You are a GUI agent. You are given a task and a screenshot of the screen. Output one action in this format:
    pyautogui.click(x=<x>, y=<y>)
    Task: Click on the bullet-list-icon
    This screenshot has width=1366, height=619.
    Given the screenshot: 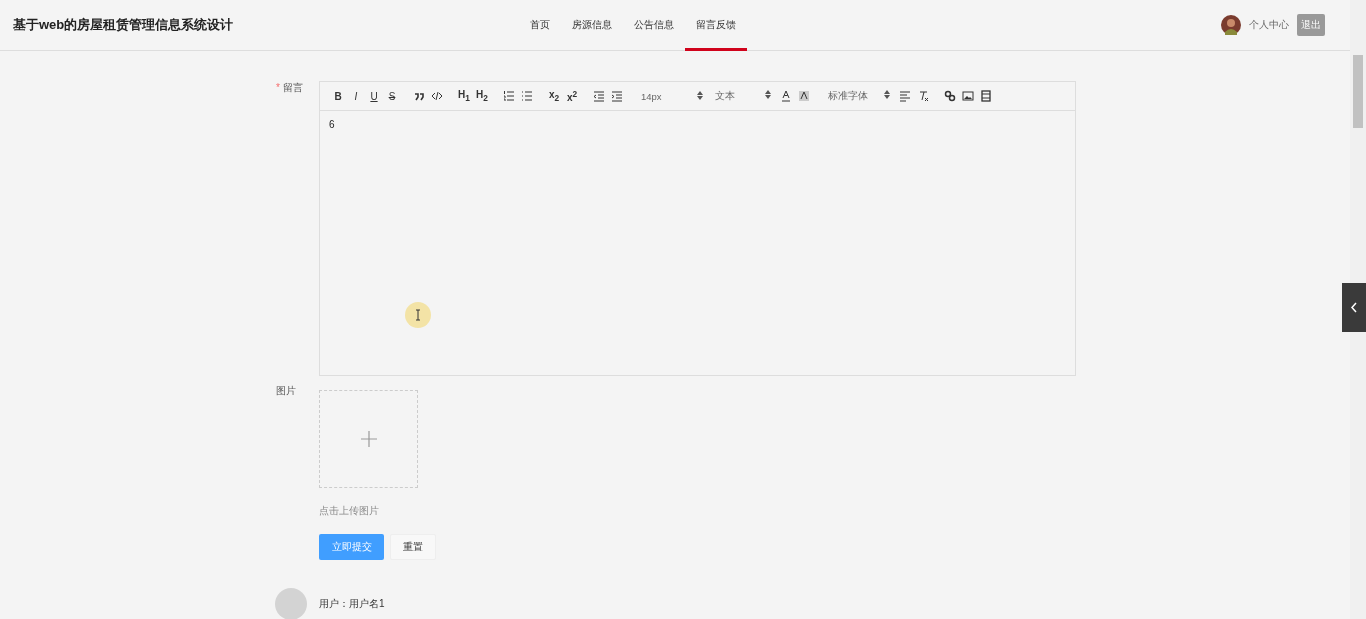 What is the action you would take?
    pyautogui.click(x=527, y=96)
    